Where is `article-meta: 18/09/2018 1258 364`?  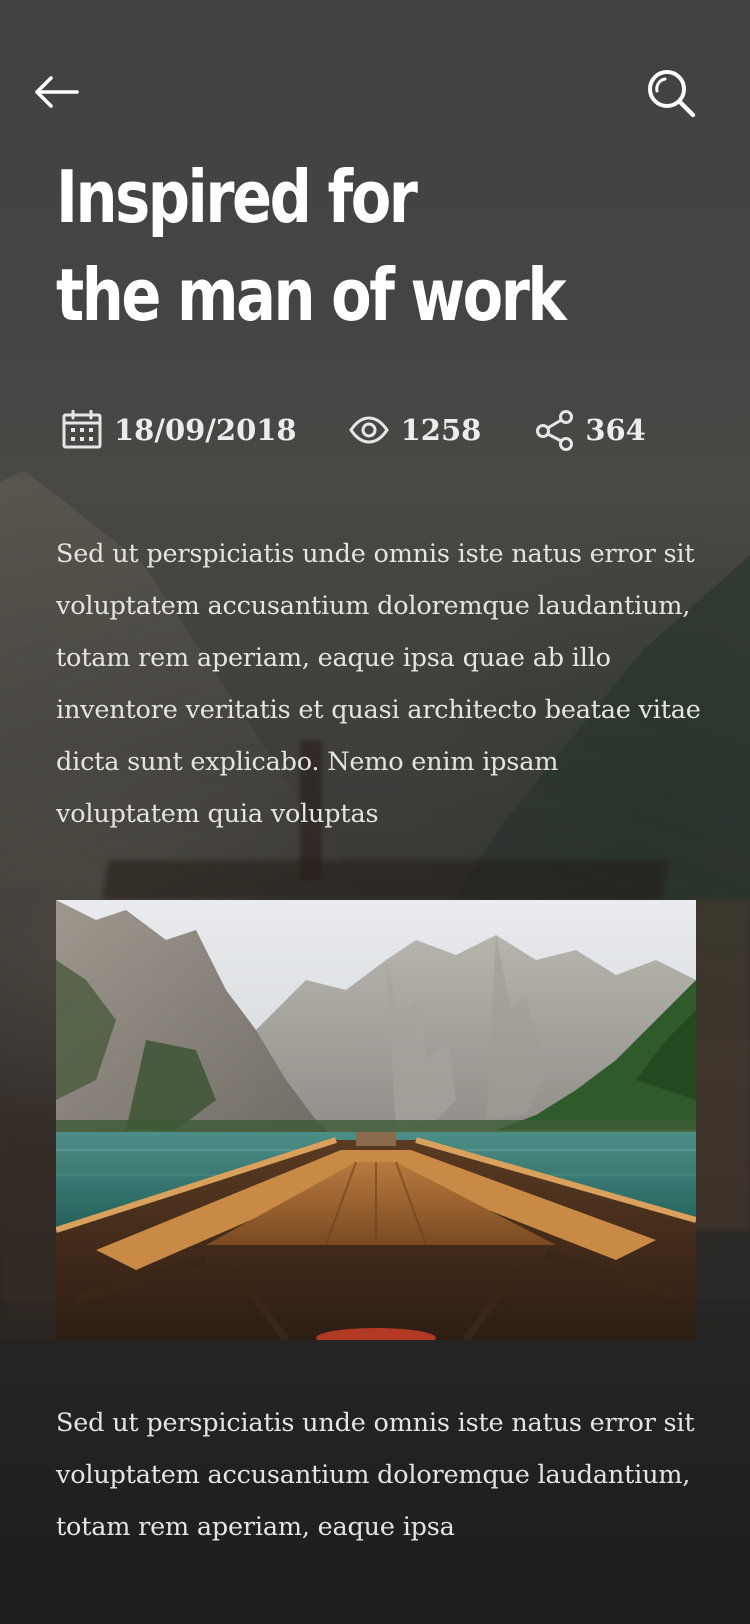
article-meta: 18/09/2018 1258 364 is located at coordinates (354, 430).